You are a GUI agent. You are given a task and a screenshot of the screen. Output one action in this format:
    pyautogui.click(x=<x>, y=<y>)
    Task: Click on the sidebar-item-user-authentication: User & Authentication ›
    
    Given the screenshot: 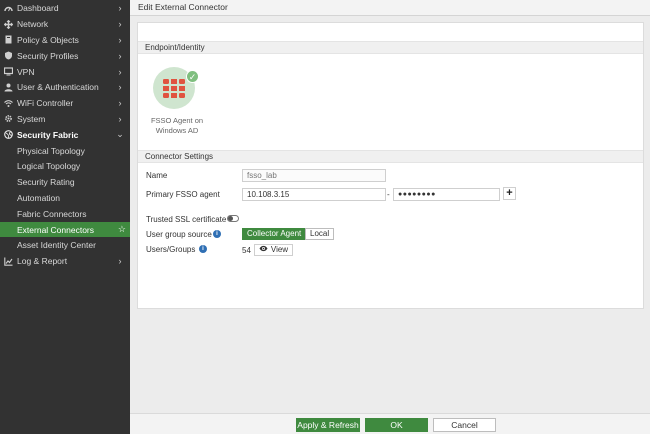 What is the action you would take?
    pyautogui.click(x=65, y=88)
    